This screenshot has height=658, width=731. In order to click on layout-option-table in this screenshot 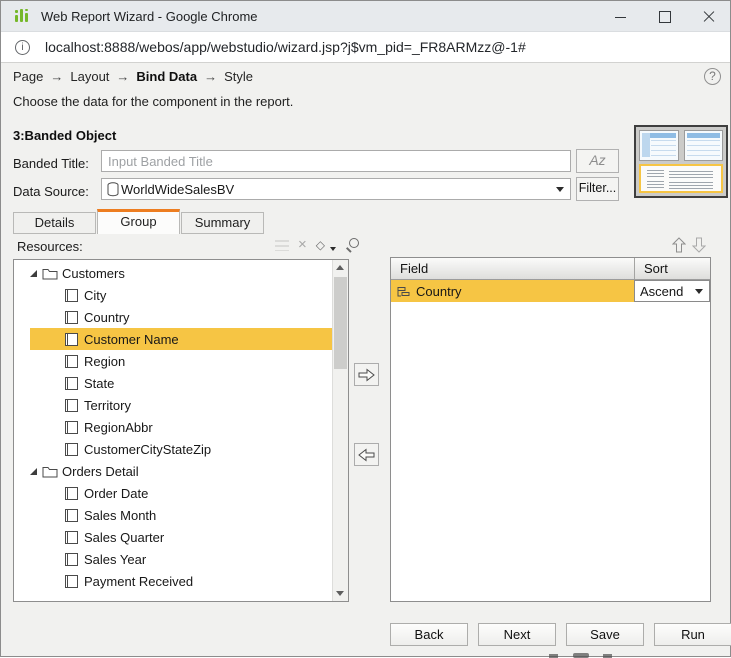, I will do `click(703, 145)`.